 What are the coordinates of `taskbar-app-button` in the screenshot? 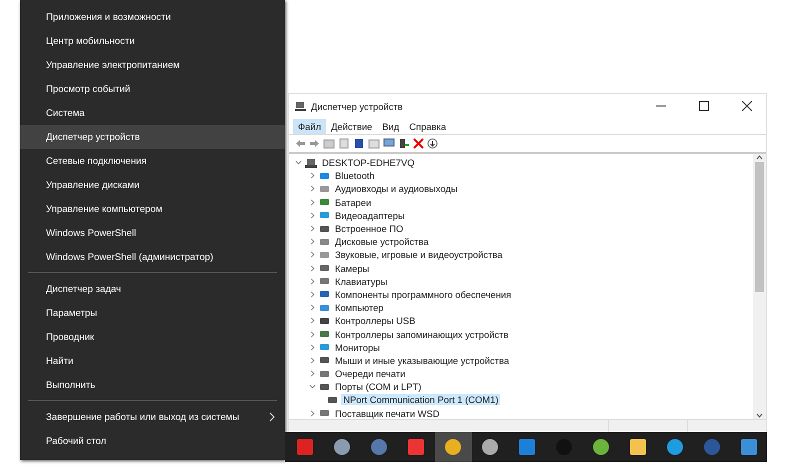 It's located at (453, 447).